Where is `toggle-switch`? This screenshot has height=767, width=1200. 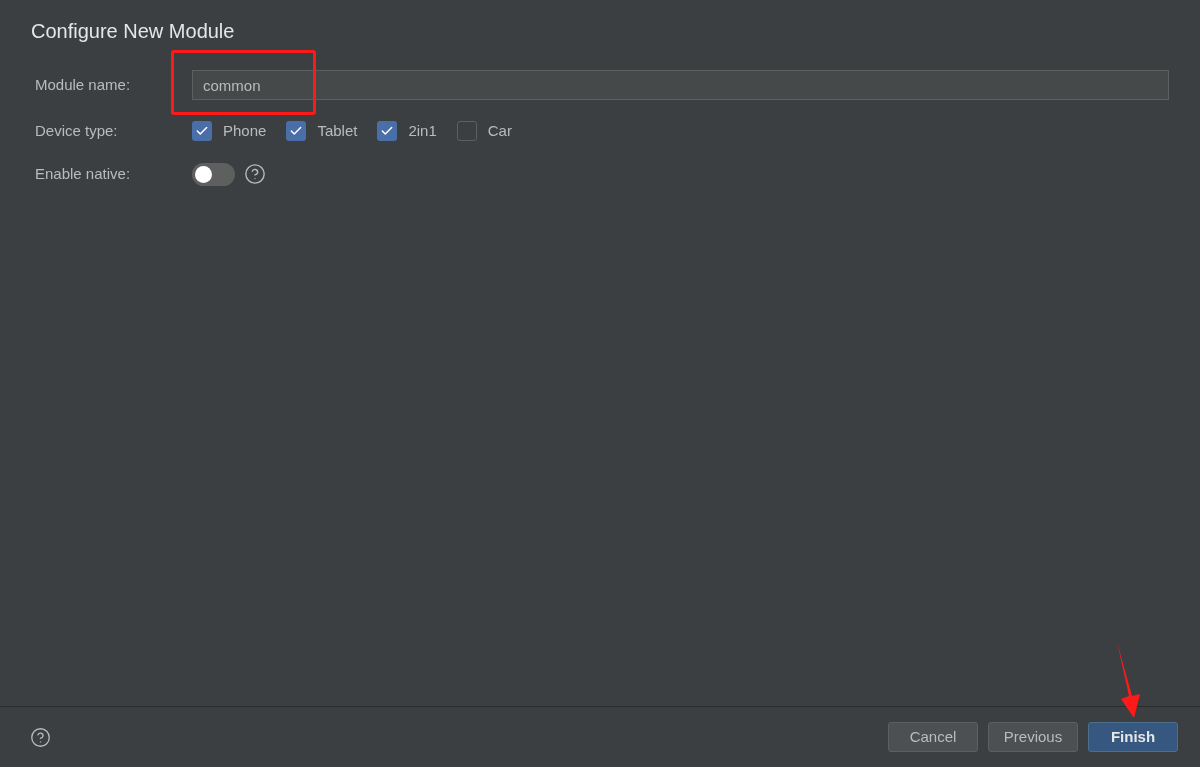 toggle-switch is located at coordinates (213, 174).